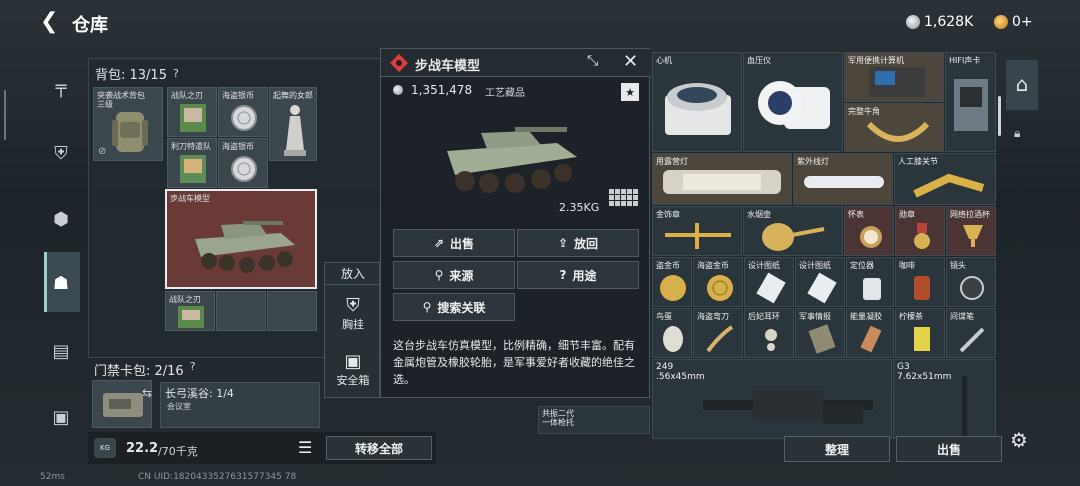  Describe the element at coordinates (939, 22) in the screenshot. I see `coin-balance: 1,628K` at that location.